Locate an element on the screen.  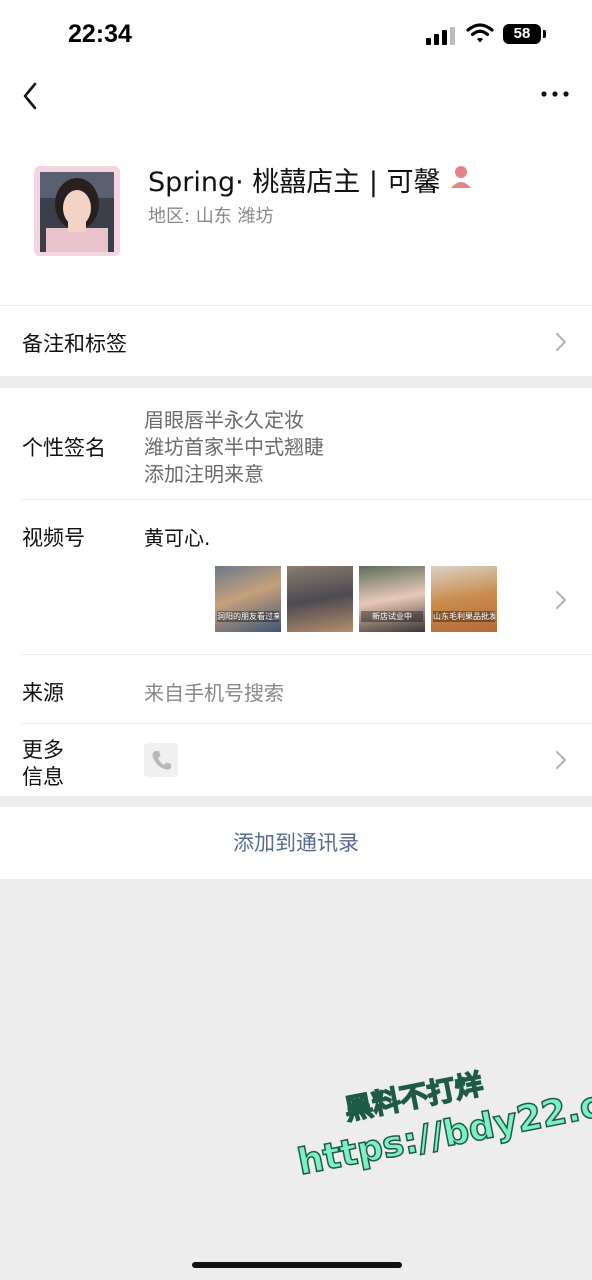
remarks-label: 备注和标签 is located at coordinates (74, 344).